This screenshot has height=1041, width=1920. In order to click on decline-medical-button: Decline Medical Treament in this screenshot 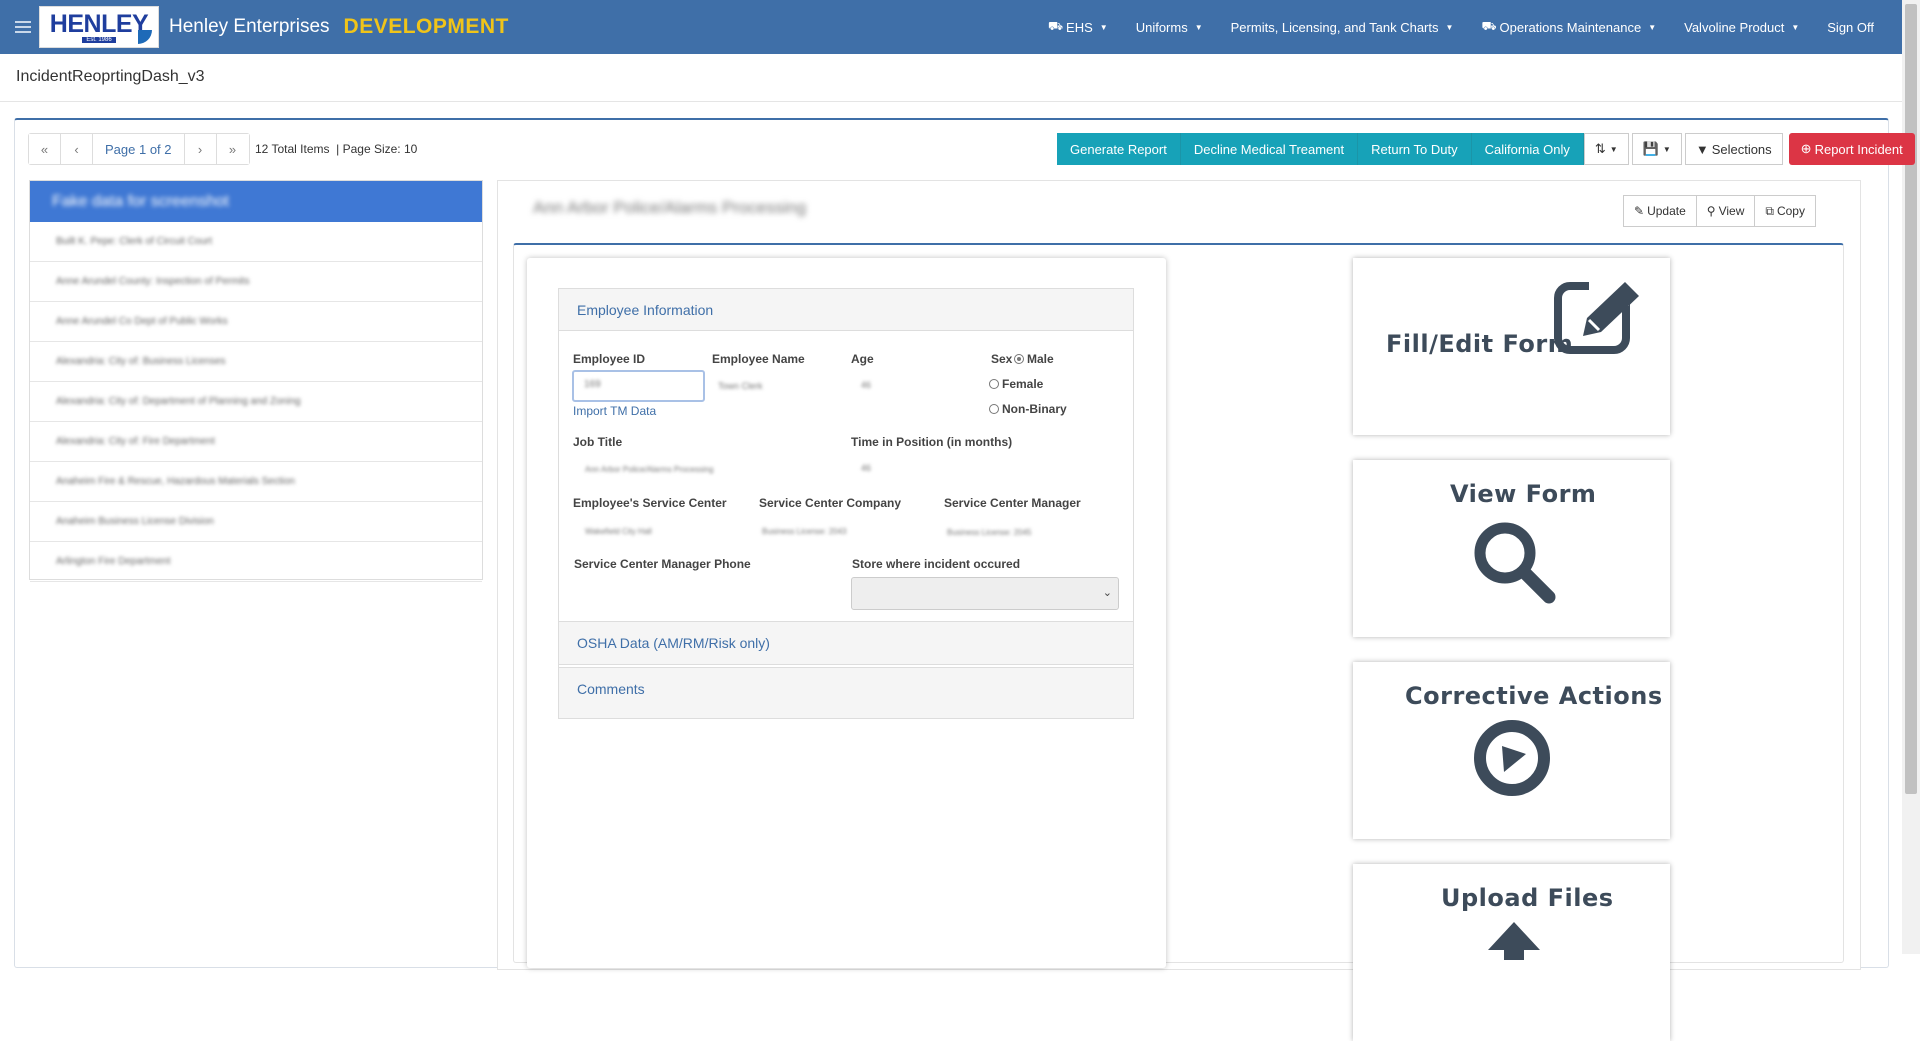, I will do `click(1269, 149)`.